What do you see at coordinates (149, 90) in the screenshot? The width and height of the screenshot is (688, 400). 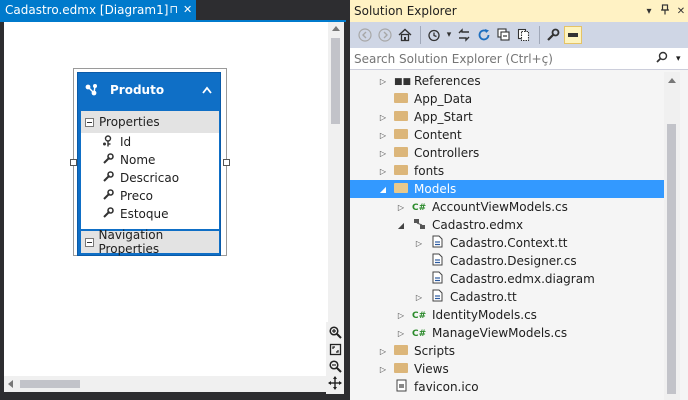 I see `entity-header: Produto` at bounding box center [149, 90].